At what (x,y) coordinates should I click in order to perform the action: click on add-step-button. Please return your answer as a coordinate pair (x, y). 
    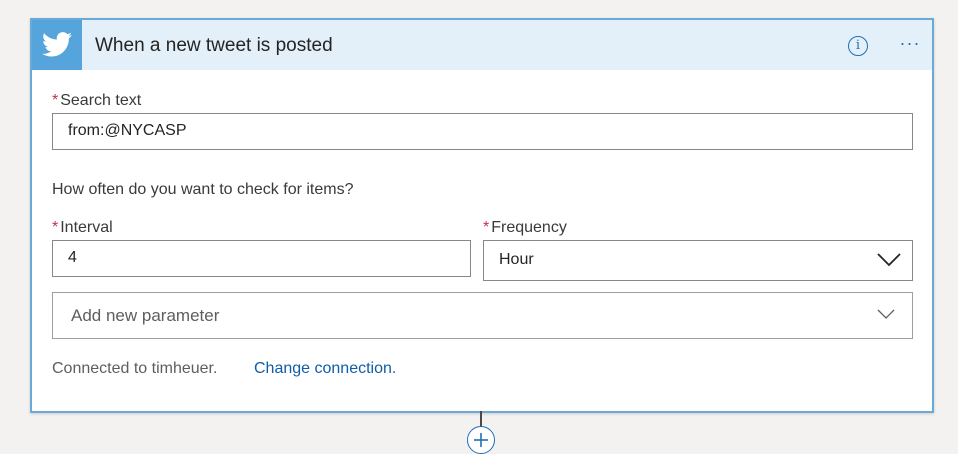
    Looking at the image, I should click on (481, 440).